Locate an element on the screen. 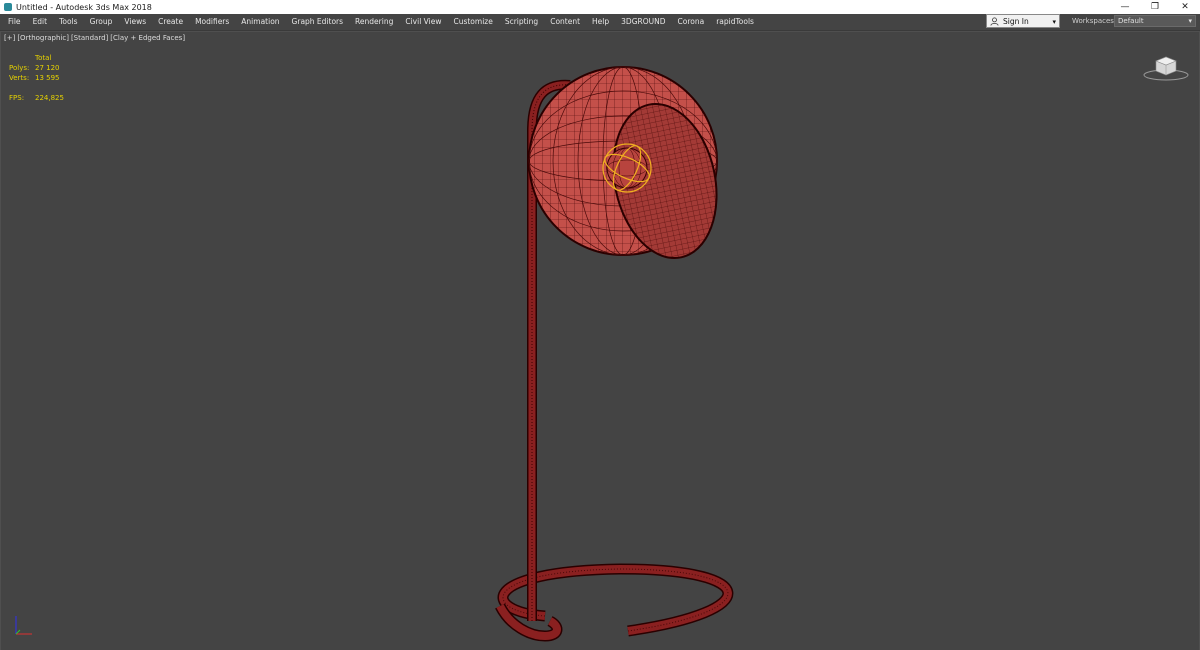 The width and height of the screenshot is (1200, 650). sign-in-label: Sign In is located at coordinates (1016, 21).